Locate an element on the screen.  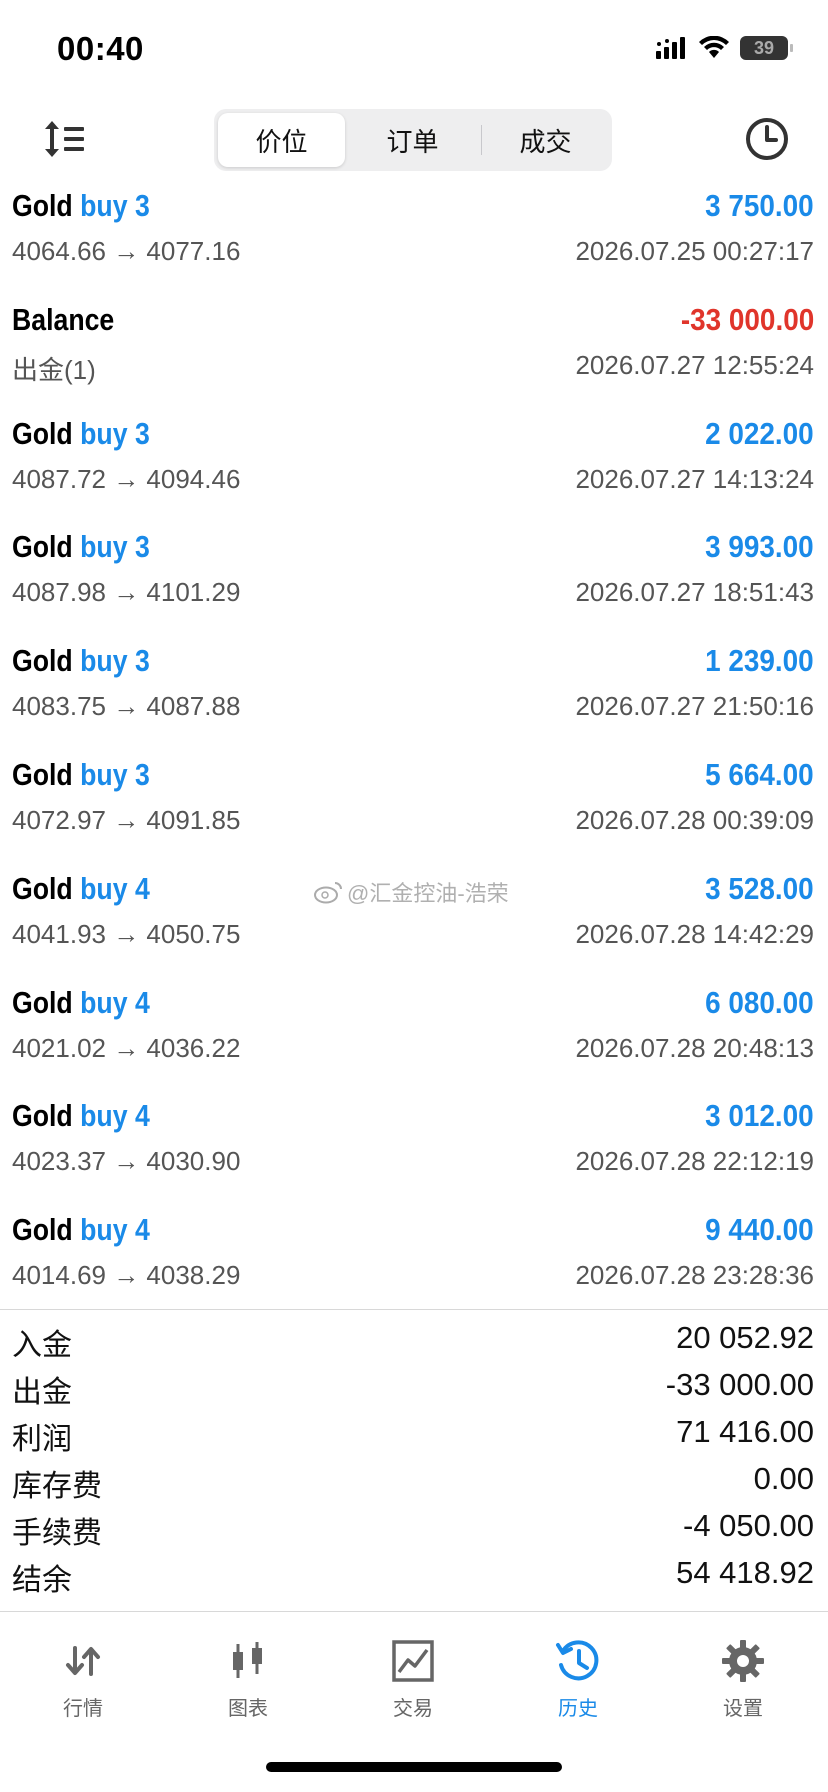
history-toolbar: 价位 订单 成交 is located at coordinates (414, 140).